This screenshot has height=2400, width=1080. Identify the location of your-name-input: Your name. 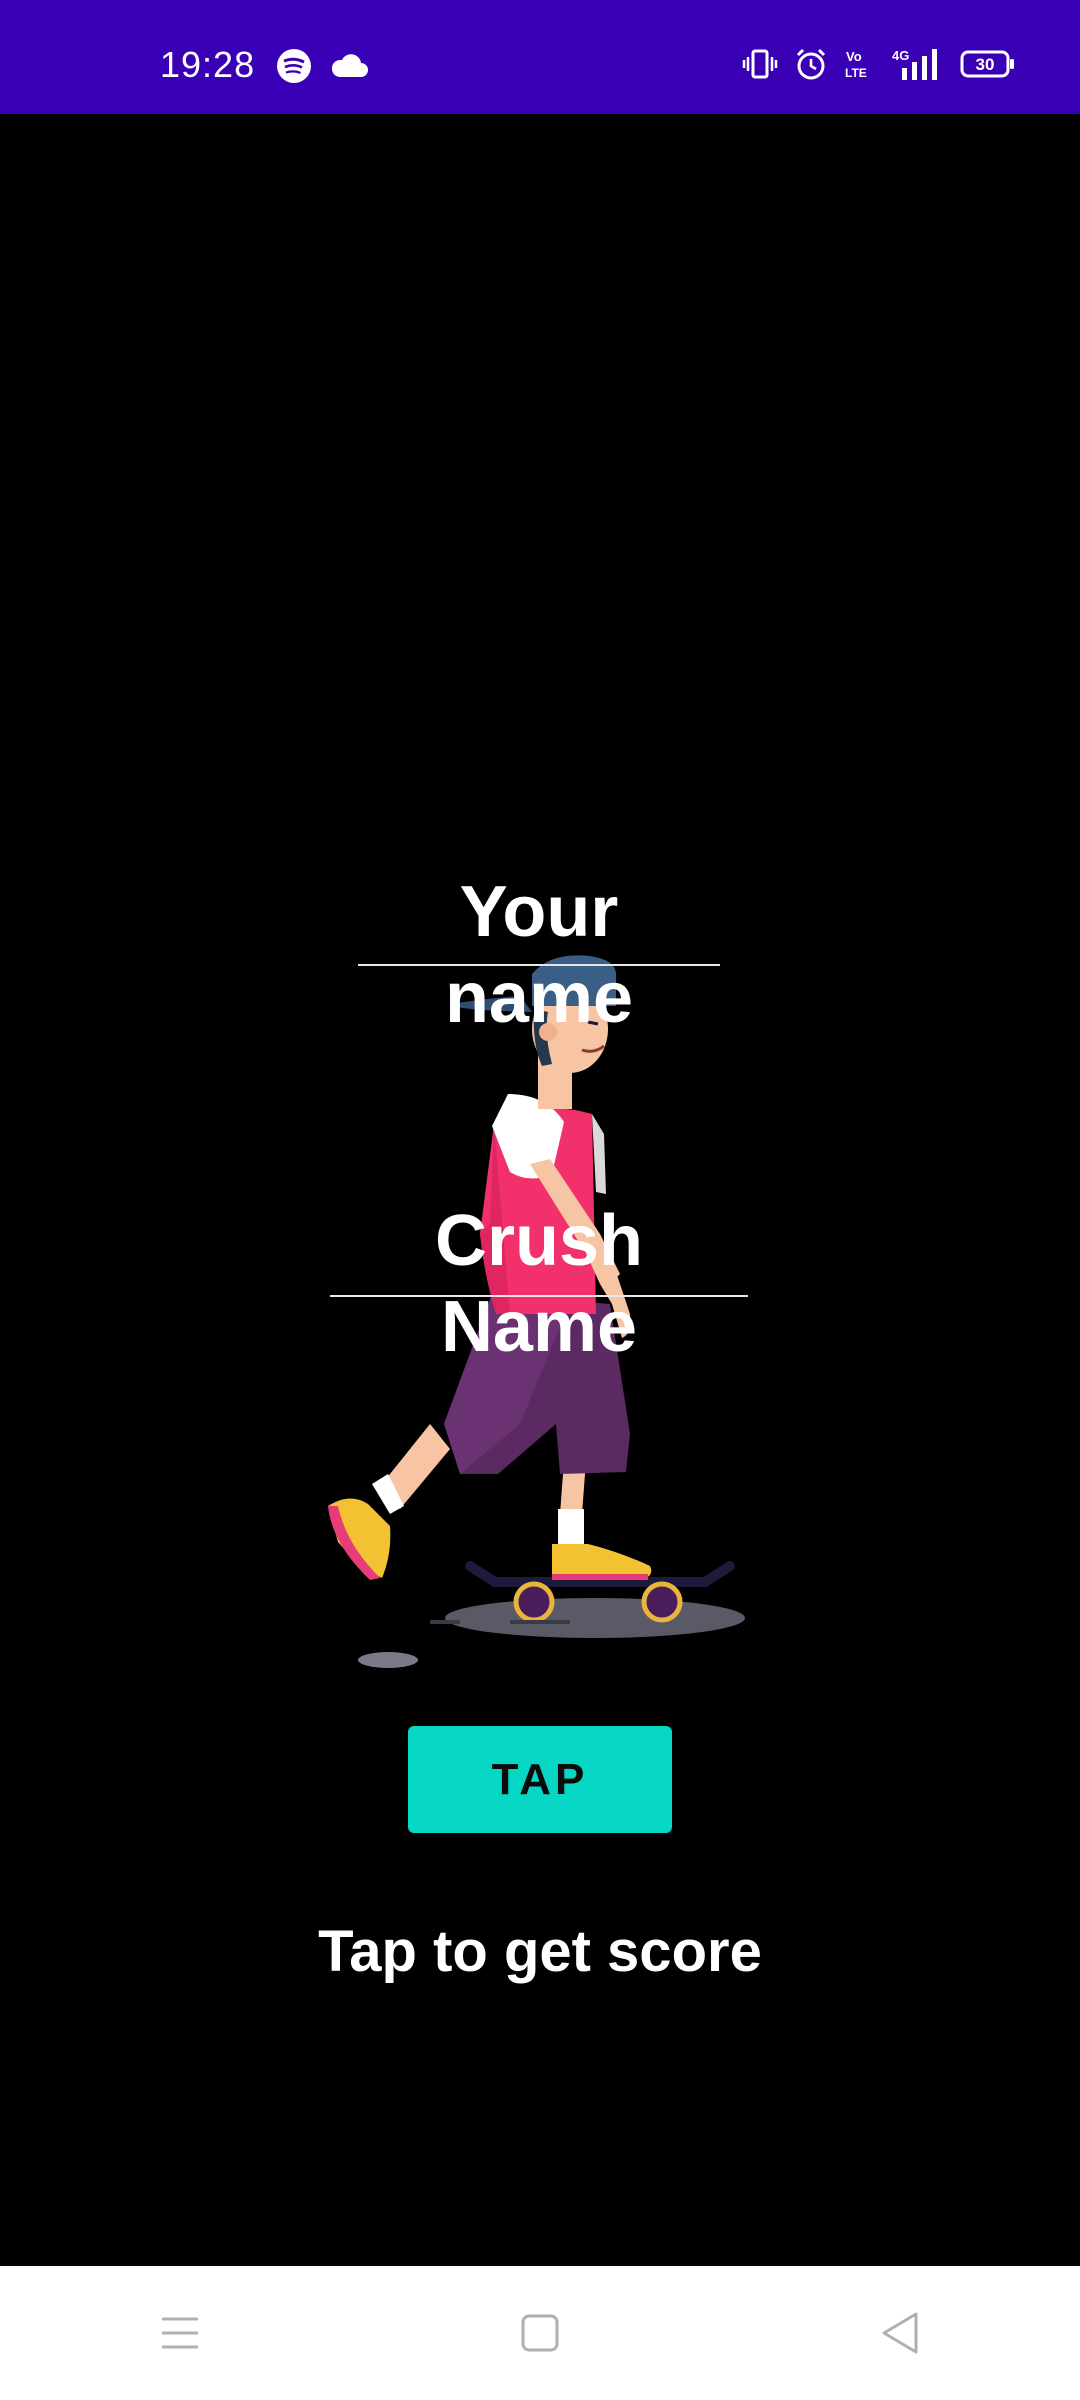
(539, 953).